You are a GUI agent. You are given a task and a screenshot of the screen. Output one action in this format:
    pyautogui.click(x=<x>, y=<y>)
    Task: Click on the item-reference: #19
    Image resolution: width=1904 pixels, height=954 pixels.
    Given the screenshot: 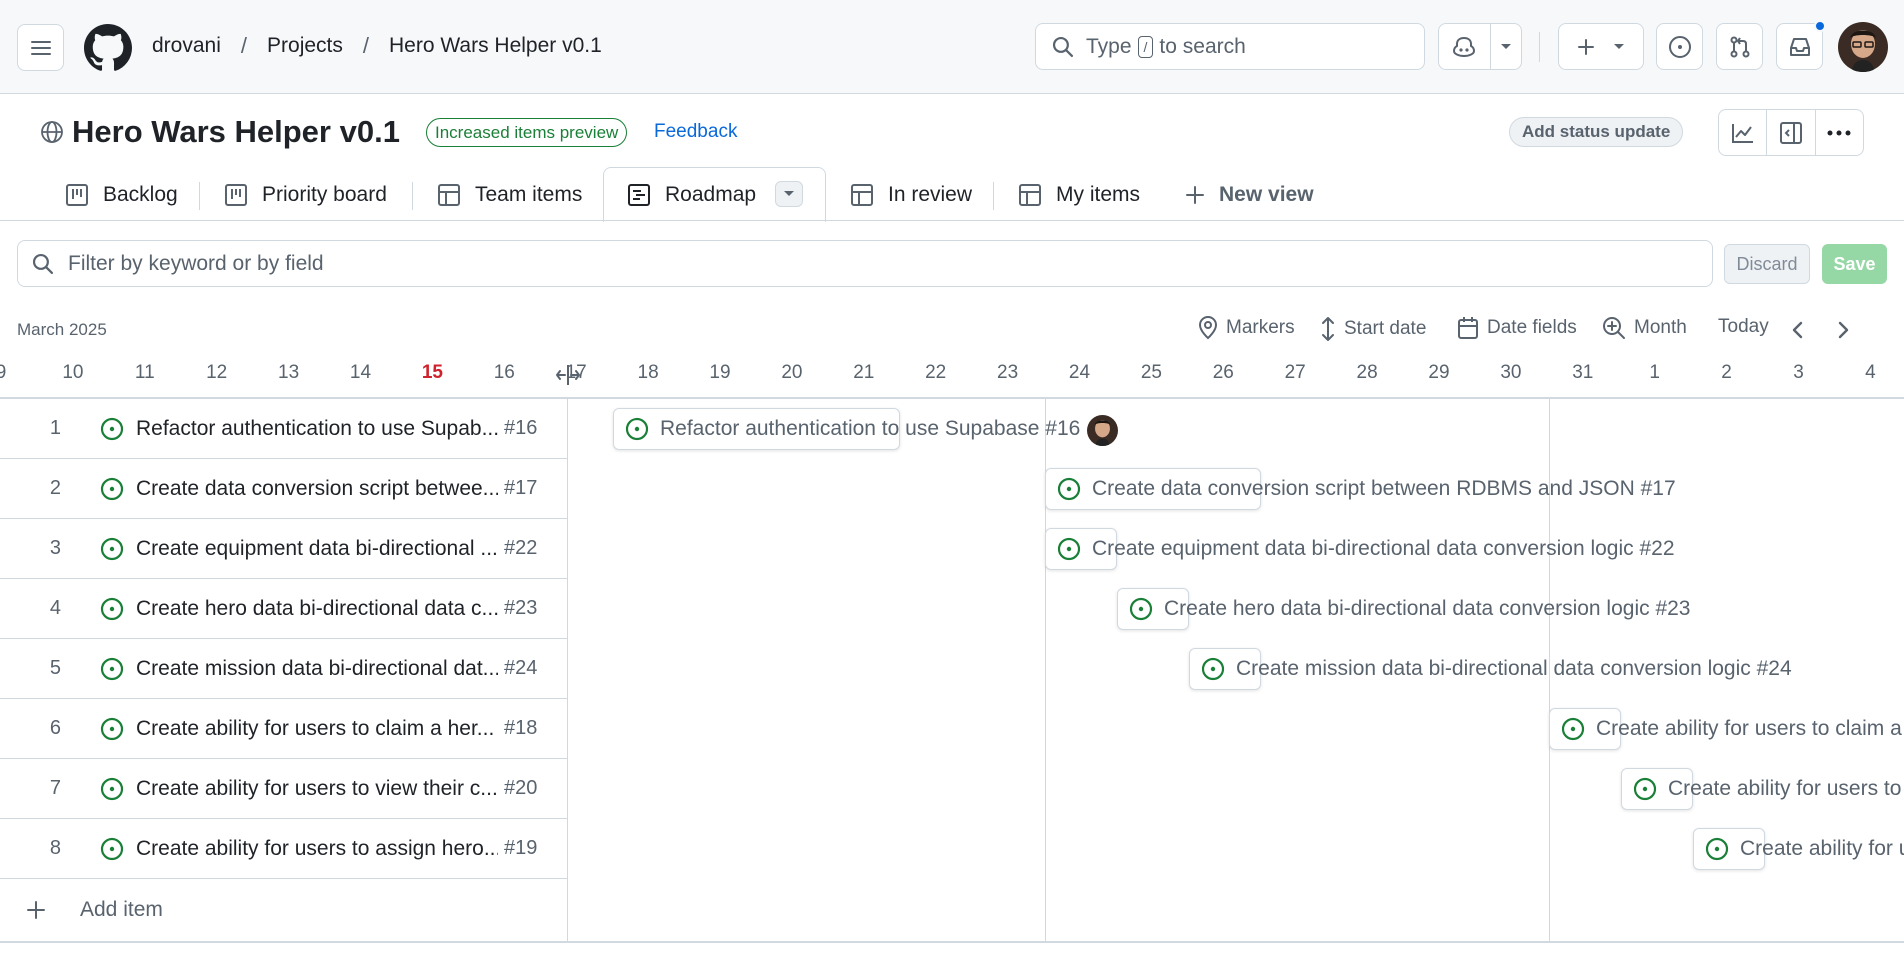 What is the action you would take?
    pyautogui.click(x=521, y=848)
    